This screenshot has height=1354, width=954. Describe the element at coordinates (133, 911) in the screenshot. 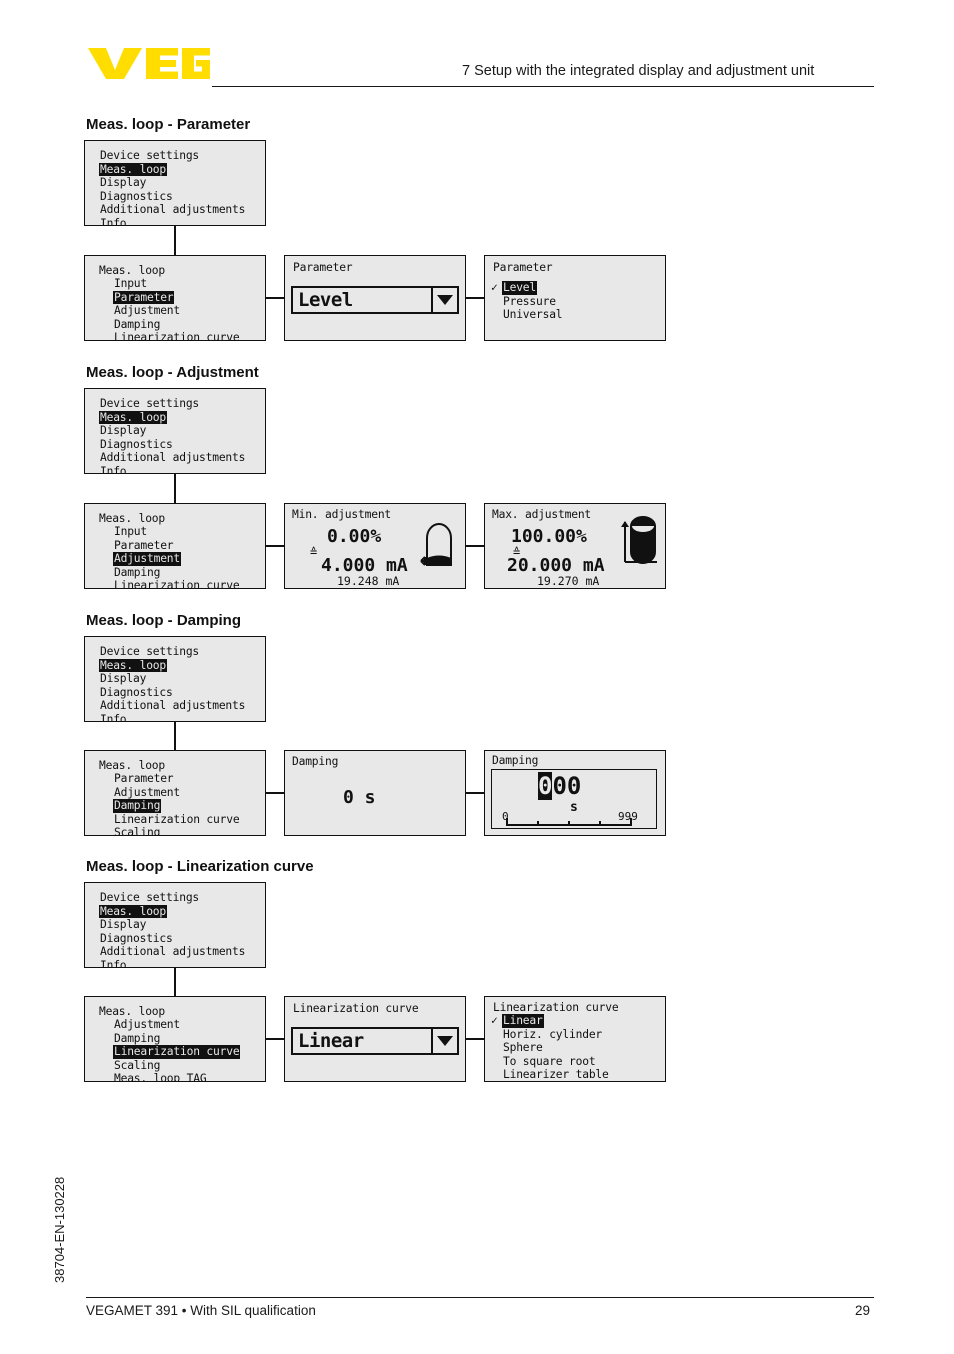

I see `list-item-label: Meas. loop` at that location.